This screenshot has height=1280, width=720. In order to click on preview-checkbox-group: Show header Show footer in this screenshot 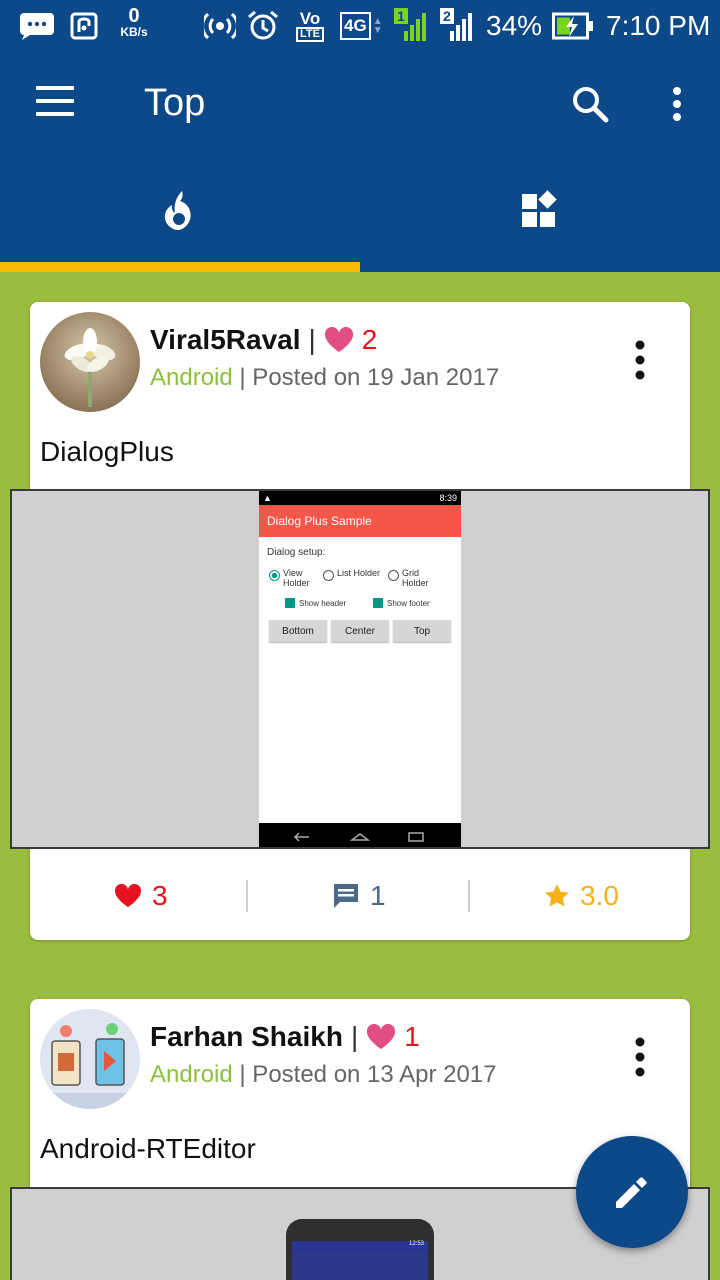, I will do `click(373, 603)`.